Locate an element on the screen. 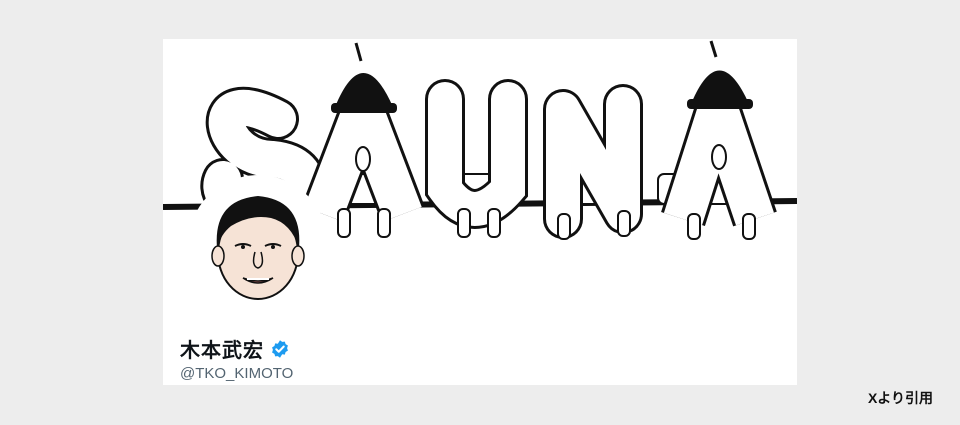 Image resolution: width=960 pixels, height=425 pixels. profile-avatar is located at coordinates (258, 245).